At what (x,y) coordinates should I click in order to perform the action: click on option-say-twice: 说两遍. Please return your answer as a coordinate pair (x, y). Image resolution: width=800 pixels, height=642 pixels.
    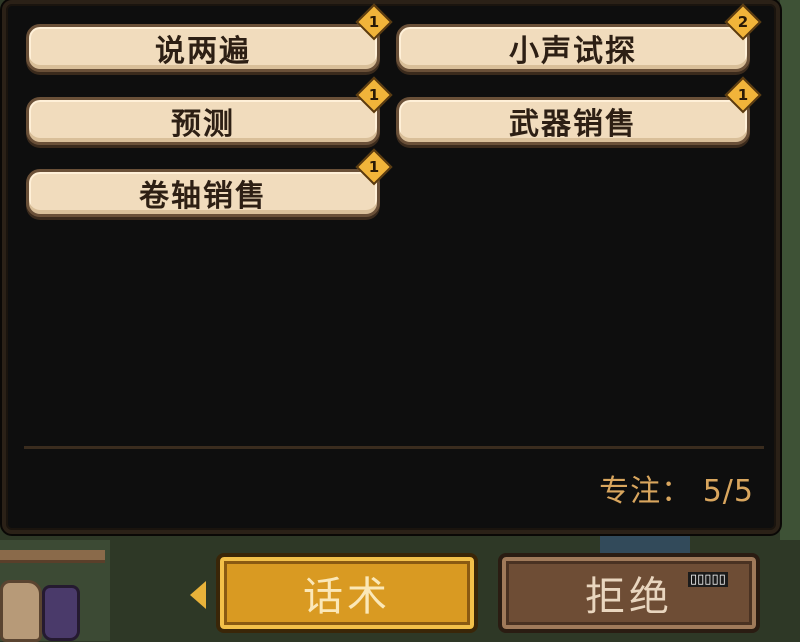
    Looking at the image, I should click on (203, 48).